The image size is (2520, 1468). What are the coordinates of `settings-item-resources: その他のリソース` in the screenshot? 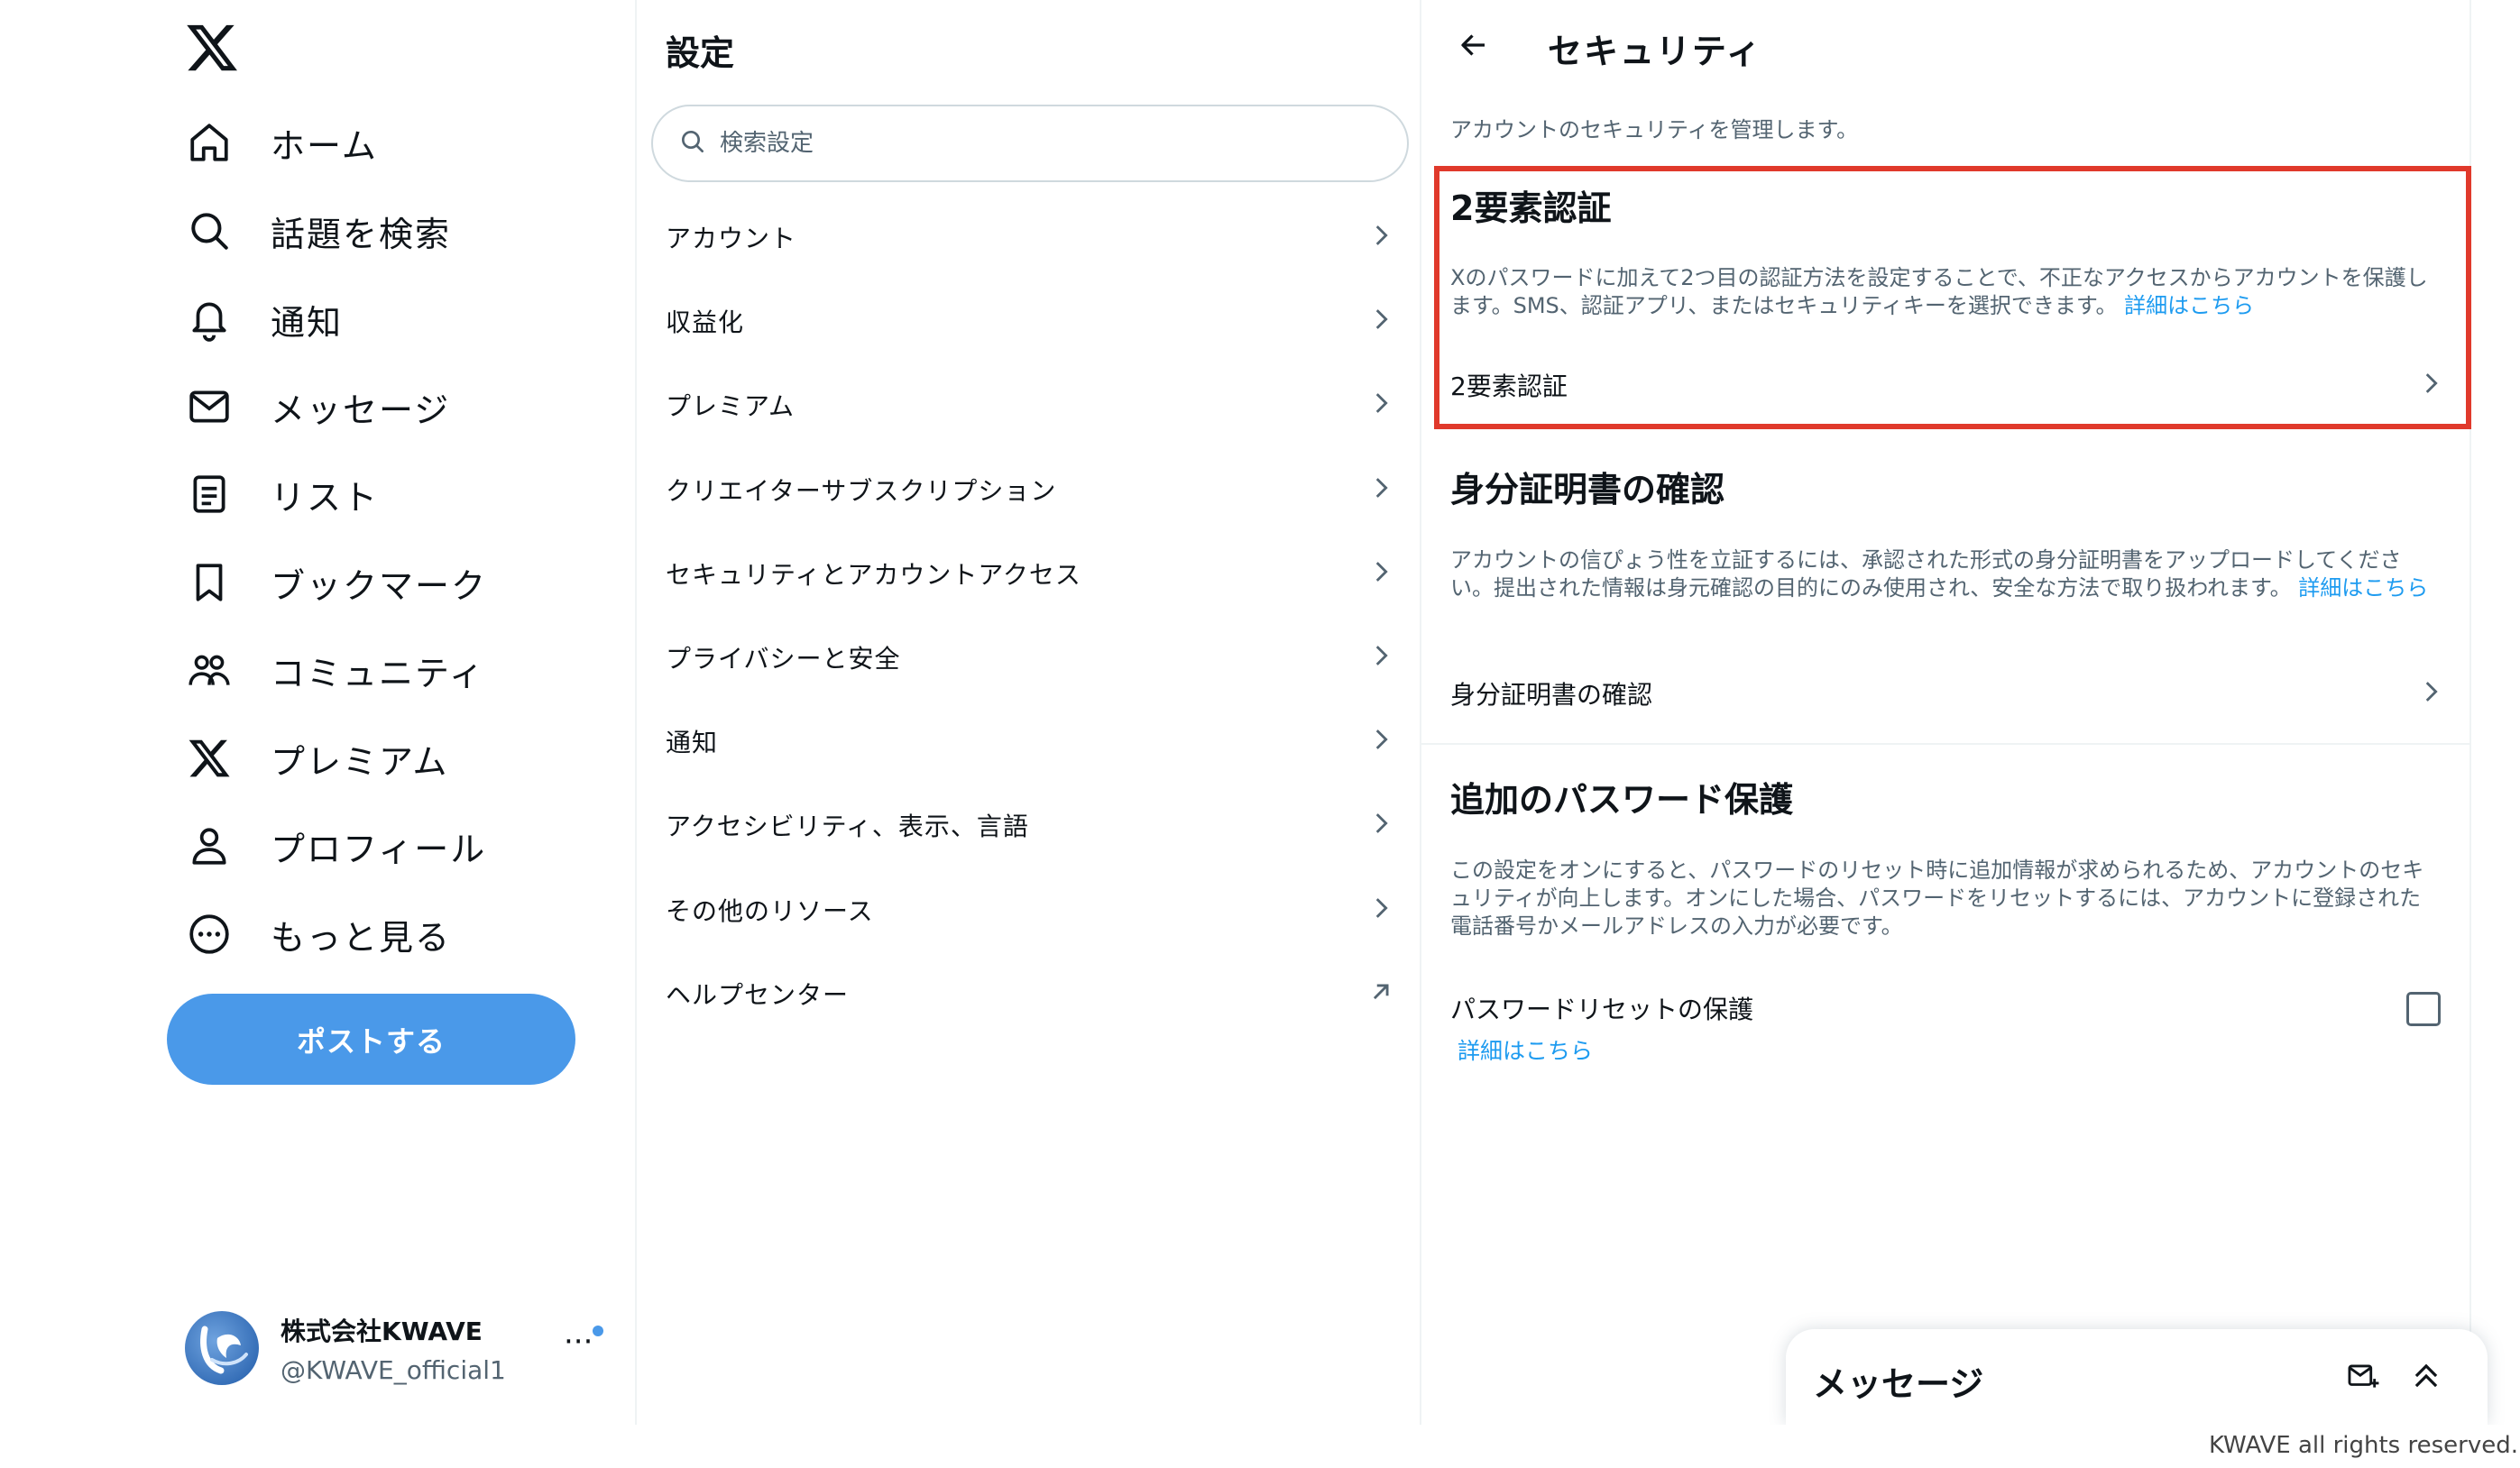 It's located at (1028, 909).